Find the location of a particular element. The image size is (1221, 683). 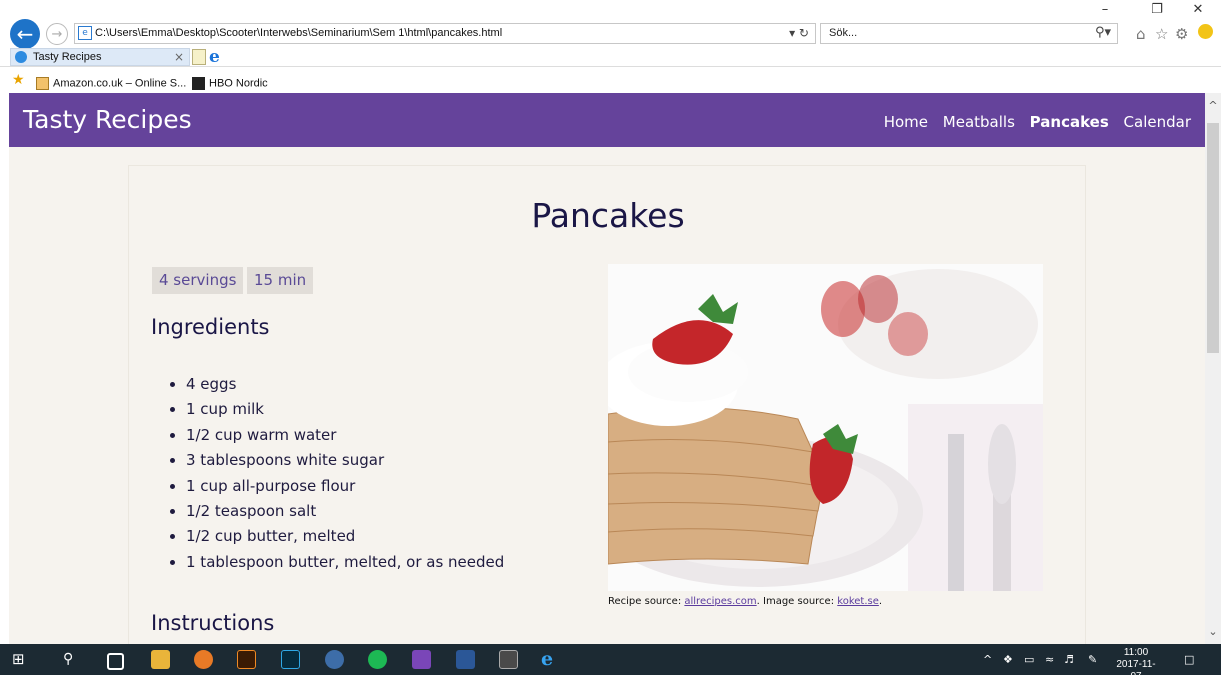

command-prompt-icon is located at coordinates (508, 659).